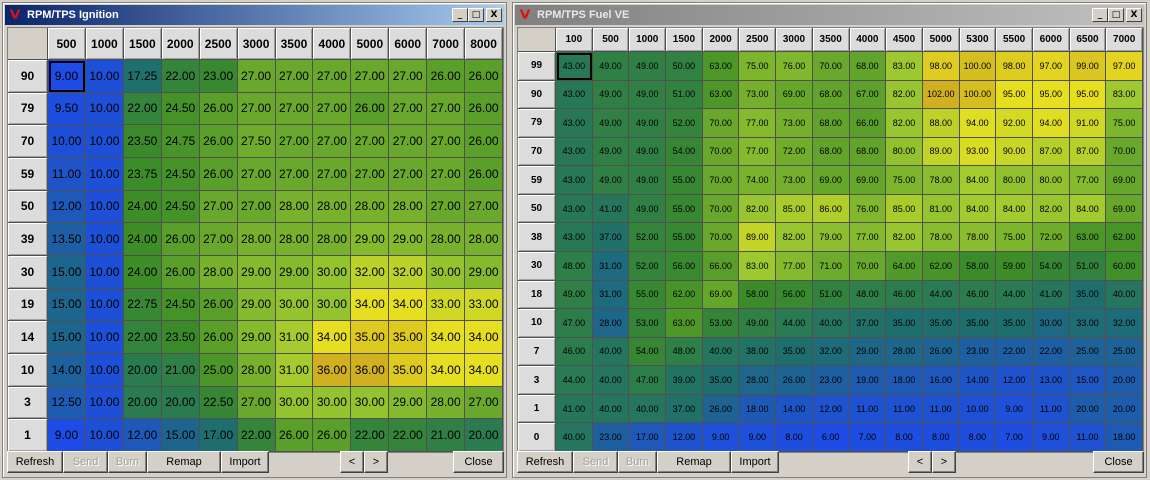  What do you see at coordinates (574, 237) in the screenshot?
I see `table-cell: 43.00` at bounding box center [574, 237].